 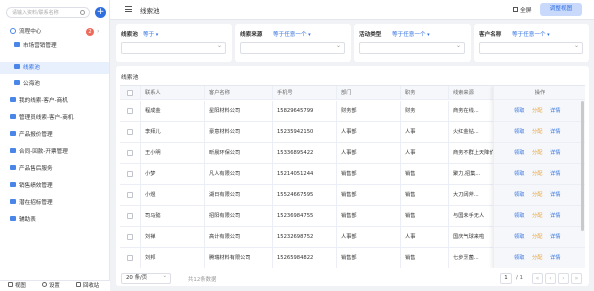 I want to click on page-number-input: 1, so click(x=506, y=278).